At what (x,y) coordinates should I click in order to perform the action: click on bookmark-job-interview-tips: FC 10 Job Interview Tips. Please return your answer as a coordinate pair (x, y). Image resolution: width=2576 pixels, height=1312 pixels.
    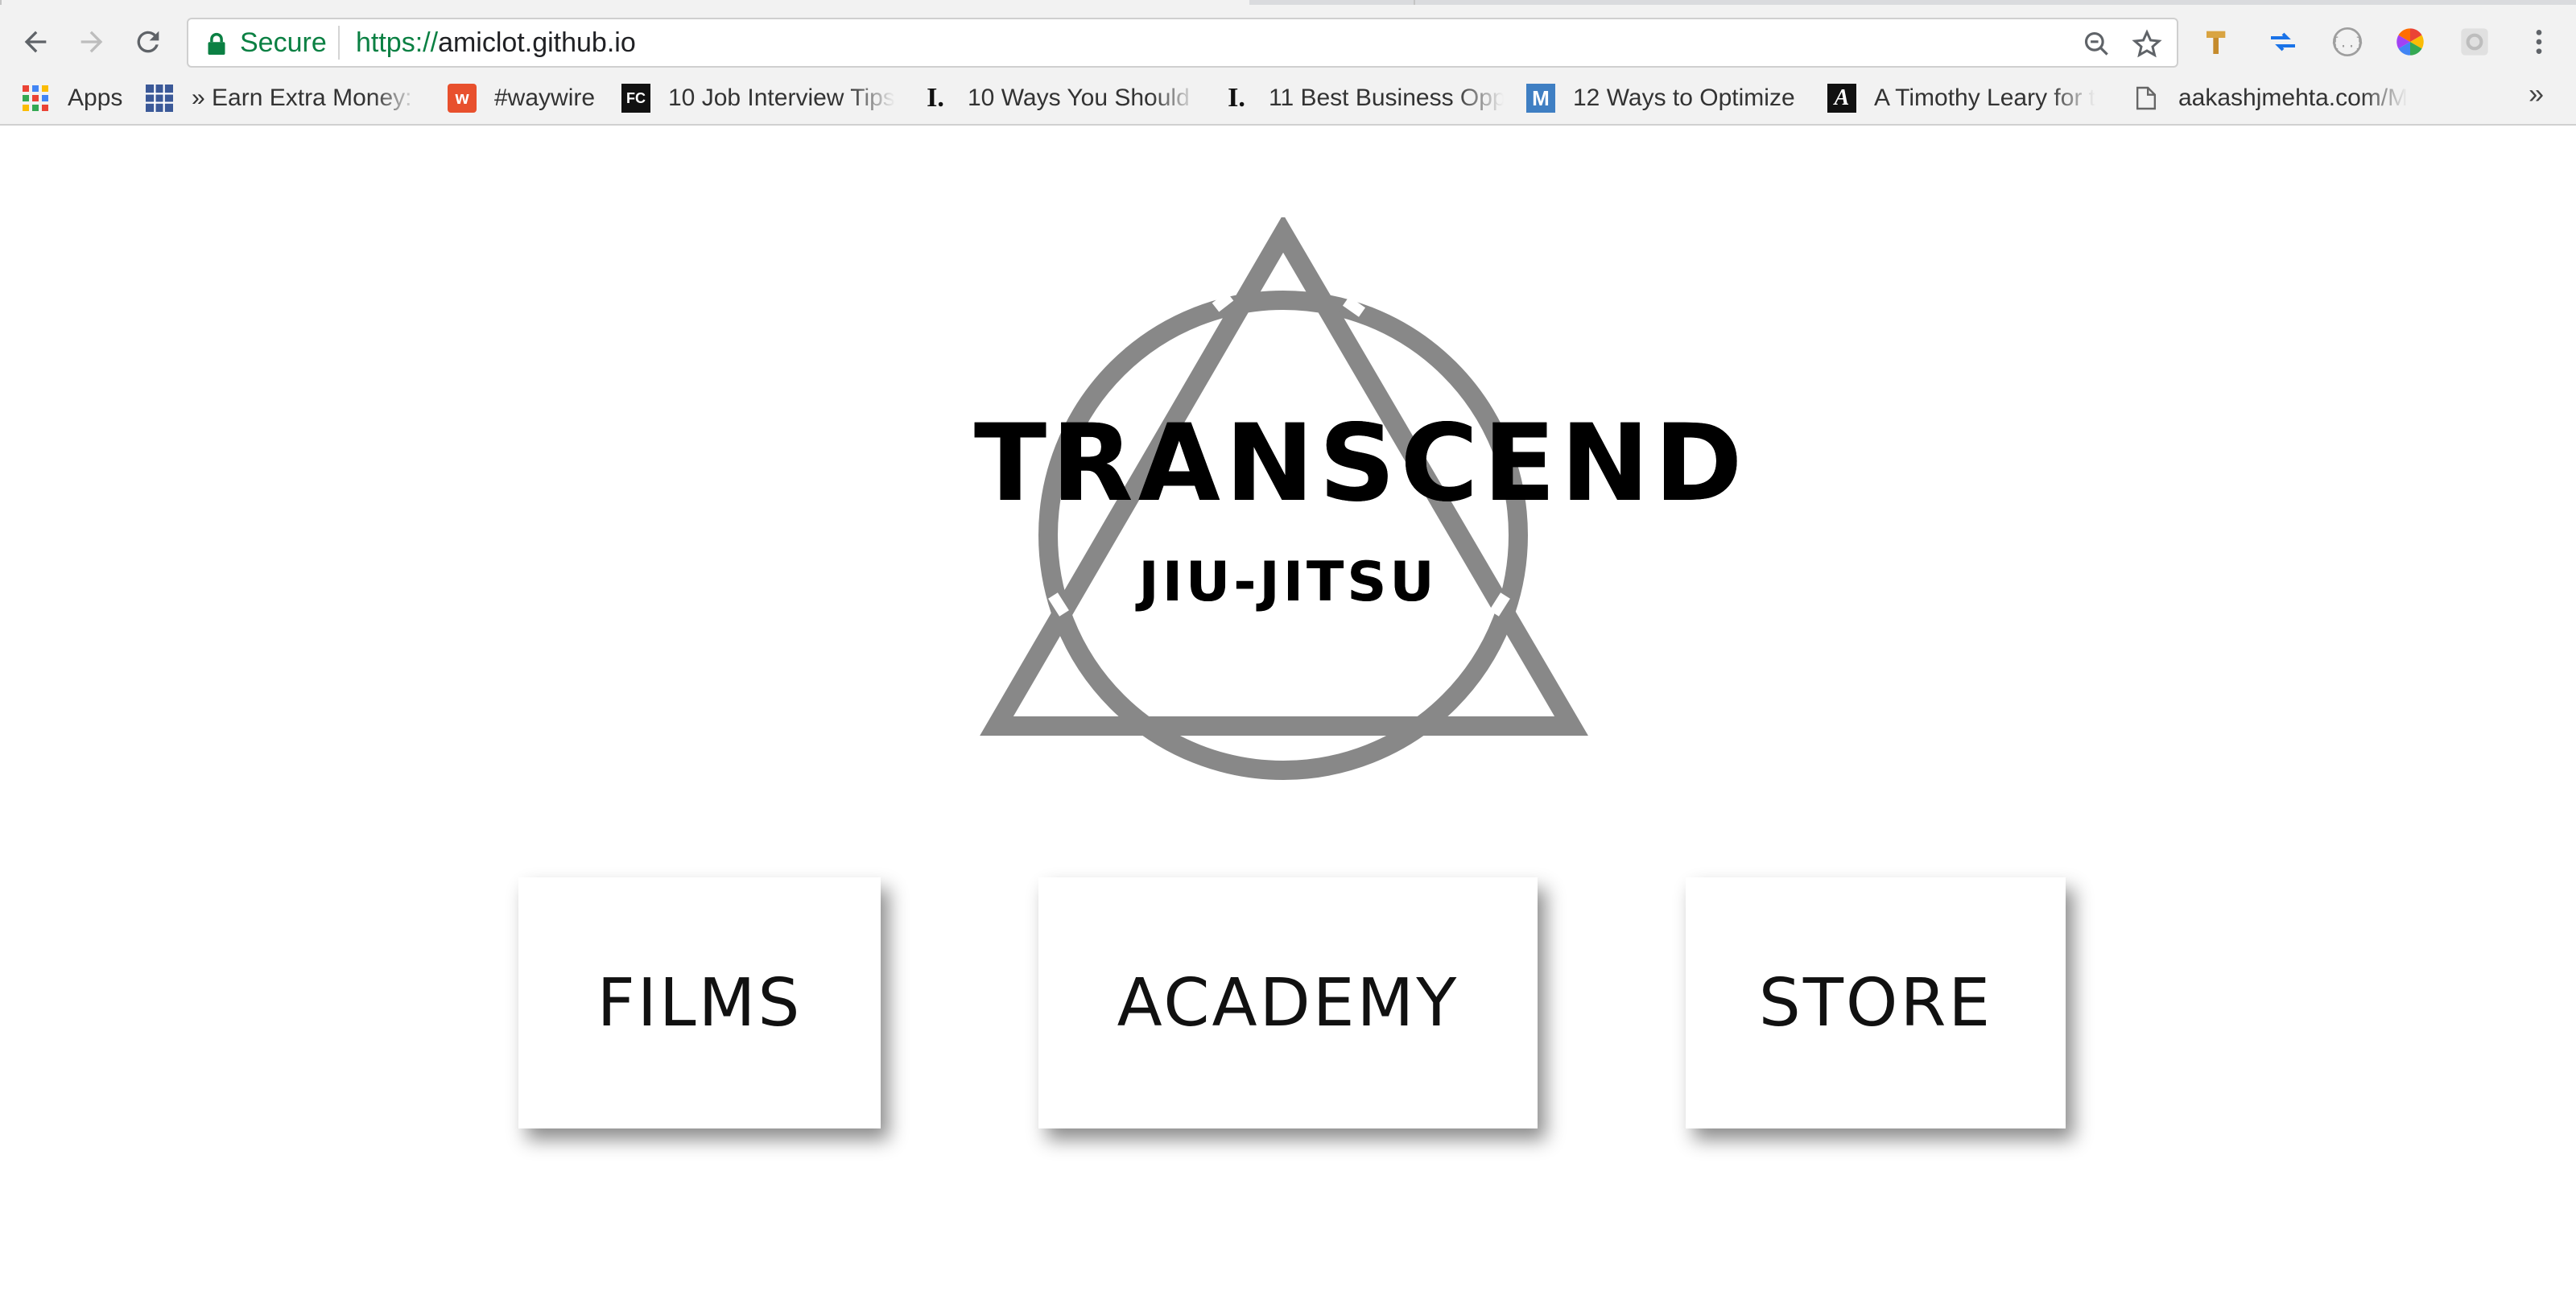
    Looking at the image, I should click on (758, 98).